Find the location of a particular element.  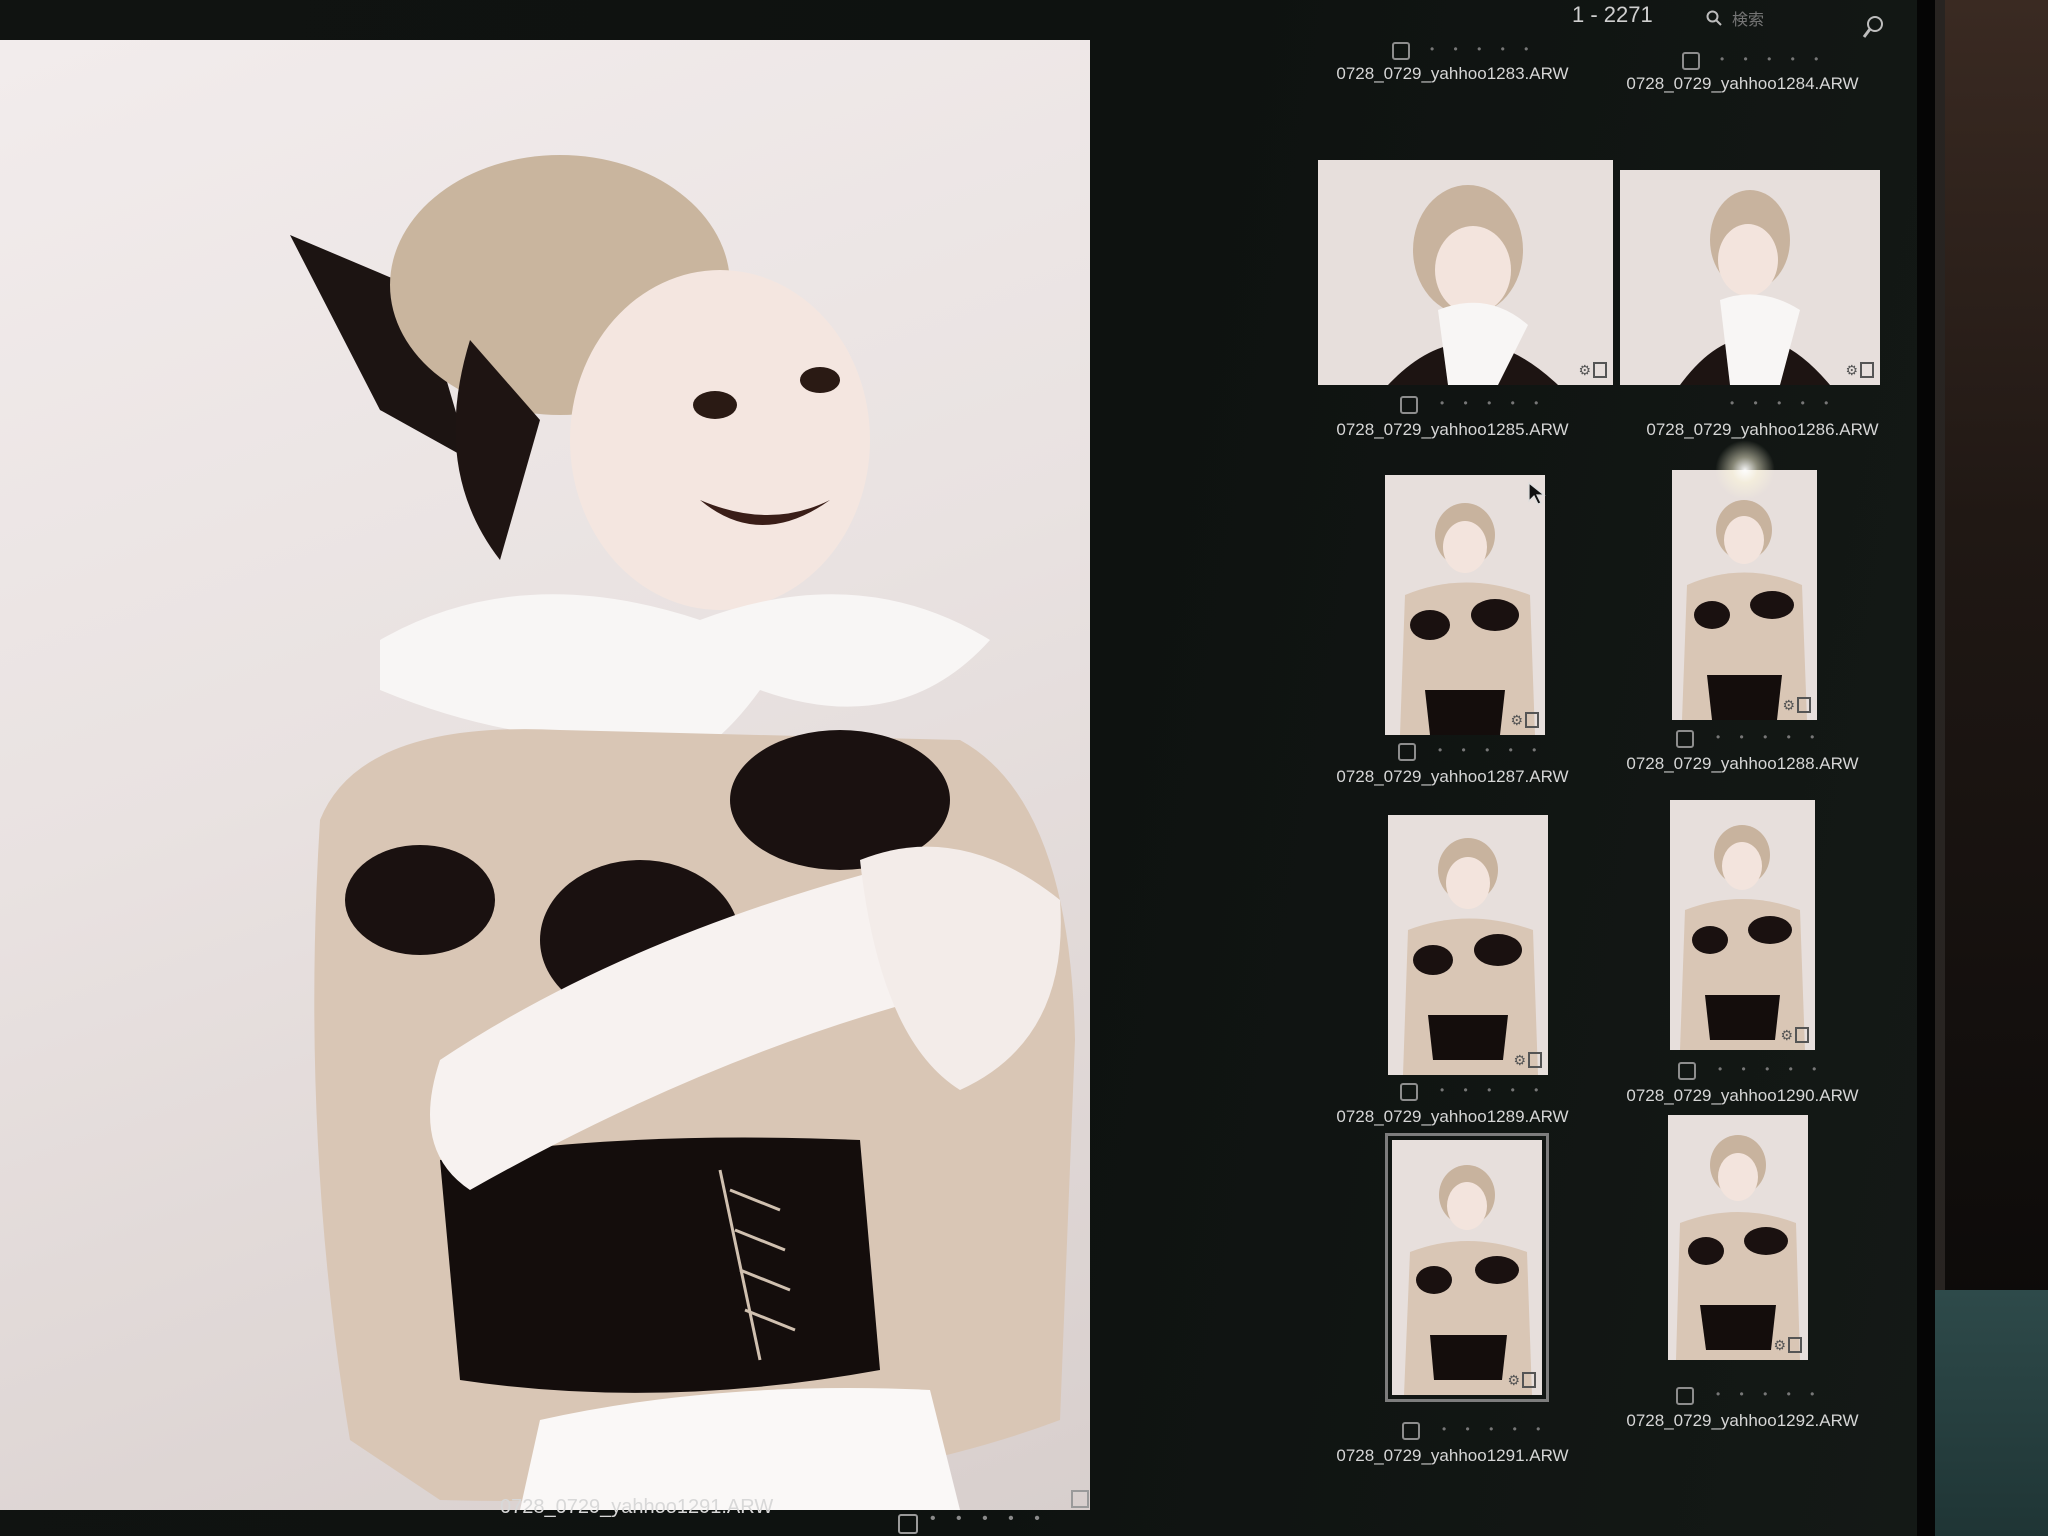

thumbnail-cell: ⚙ • • • • • 0728_0729_yahhoo1291.ARW is located at coordinates (1452, 1316).